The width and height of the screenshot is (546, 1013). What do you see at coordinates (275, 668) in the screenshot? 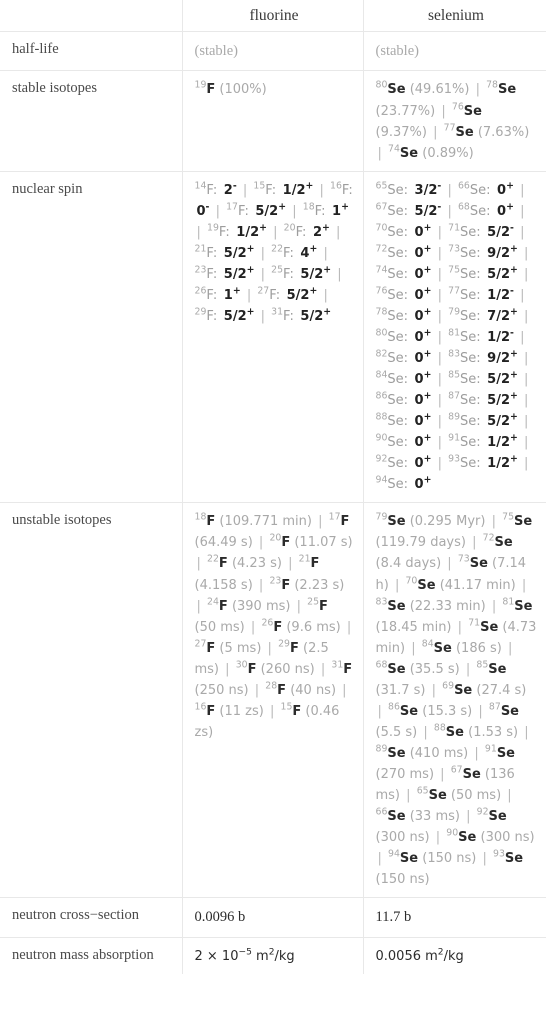
I see `isotope-entry: 30F (260 ns)` at bounding box center [275, 668].